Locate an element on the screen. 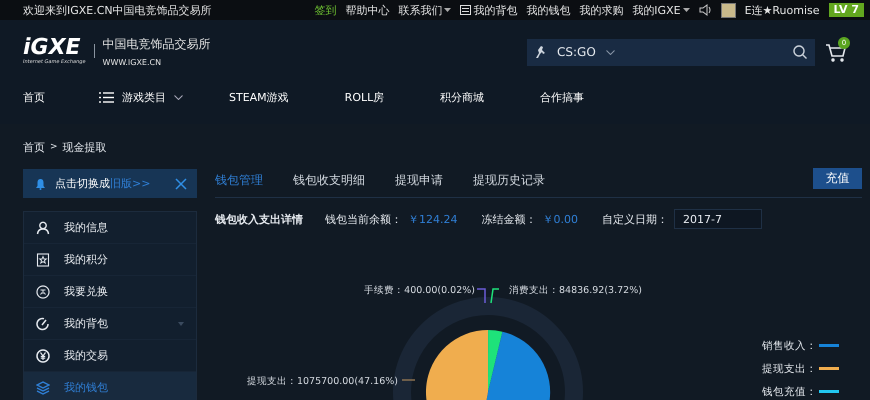 Image resolution: width=870 pixels, height=400 pixels. username-link: E连★Ruomise is located at coordinates (782, 10).